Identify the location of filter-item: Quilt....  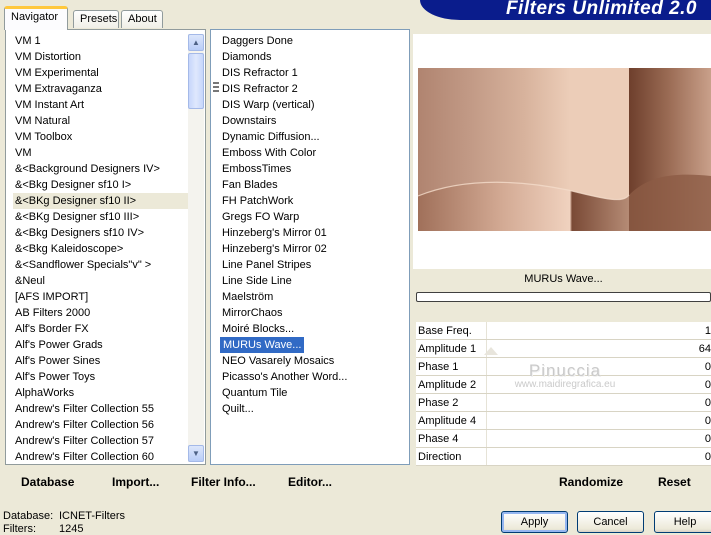
(314, 409).